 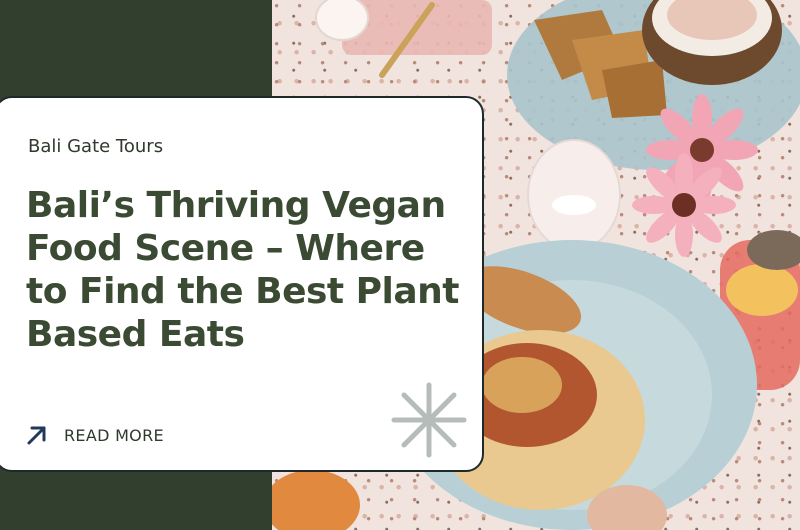 I want to click on read-more-link: READ MORE, so click(x=95, y=435).